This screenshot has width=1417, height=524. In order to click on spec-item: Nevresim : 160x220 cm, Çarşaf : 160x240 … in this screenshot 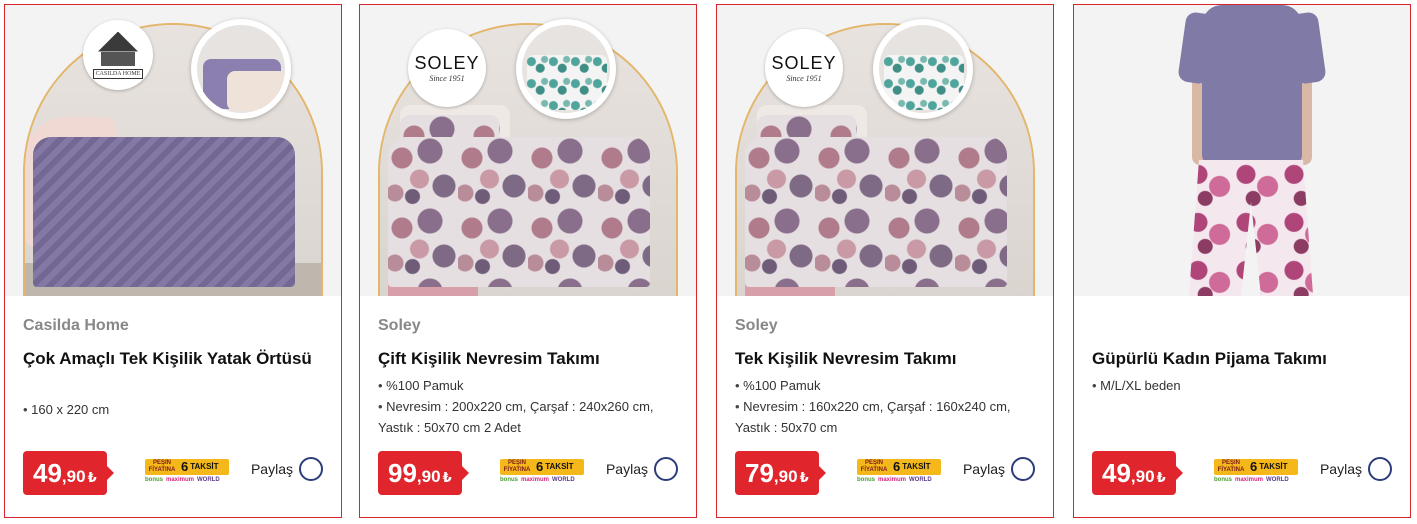, I will do `click(890, 417)`.